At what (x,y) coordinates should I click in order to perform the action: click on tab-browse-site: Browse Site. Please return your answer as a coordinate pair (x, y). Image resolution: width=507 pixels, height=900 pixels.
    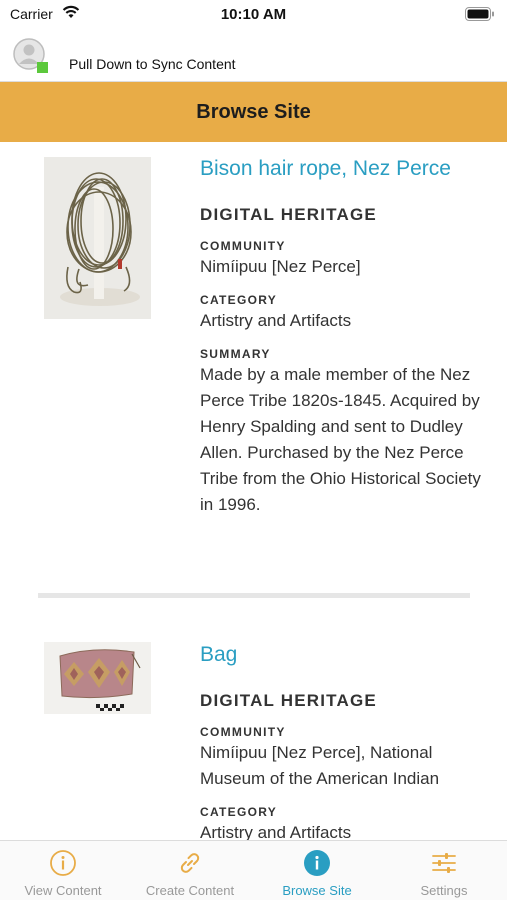
    Looking at the image, I should click on (317, 870).